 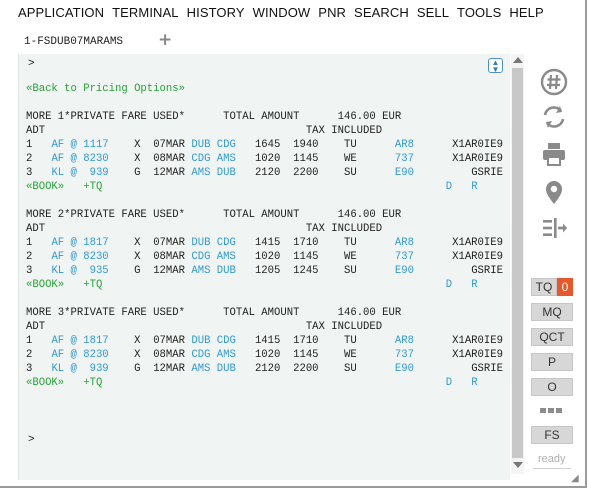 What do you see at coordinates (554, 82) in the screenshot?
I see `hash-icon` at bounding box center [554, 82].